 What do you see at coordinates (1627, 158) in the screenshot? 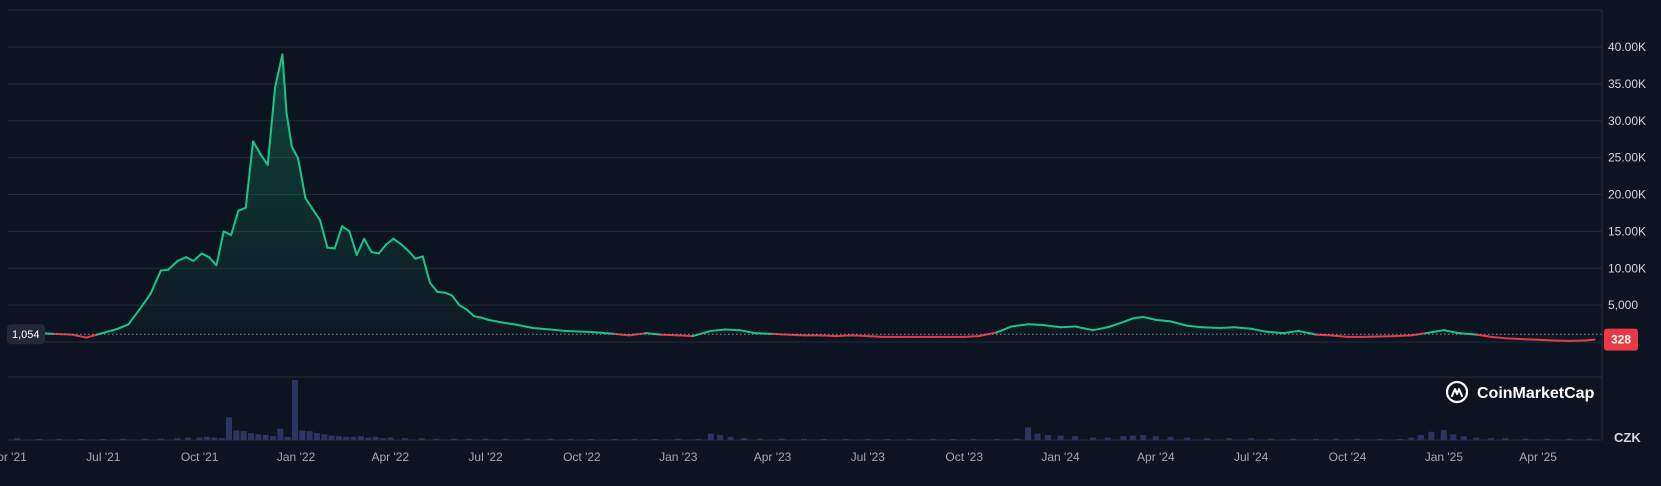
I see `y-tick-label: 25.00K` at bounding box center [1627, 158].